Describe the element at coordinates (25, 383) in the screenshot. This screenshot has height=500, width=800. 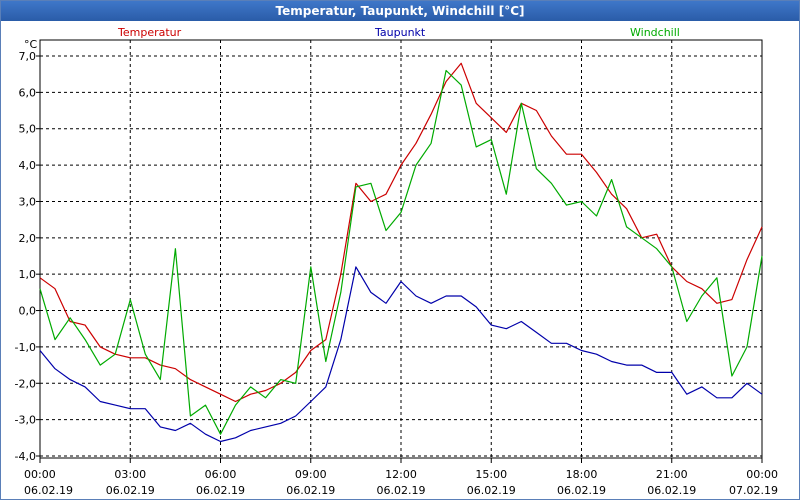
I see `y-tick-label: -2,0` at that location.